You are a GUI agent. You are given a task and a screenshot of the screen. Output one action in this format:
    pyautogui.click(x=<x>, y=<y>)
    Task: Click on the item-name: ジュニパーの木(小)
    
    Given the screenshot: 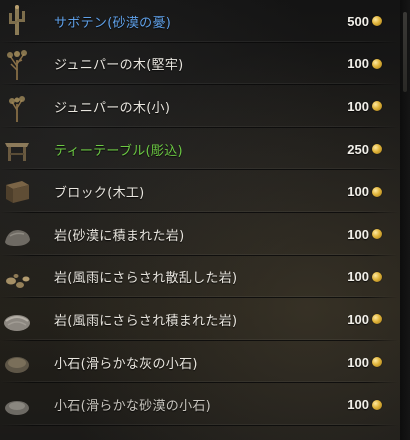 What is the action you would take?
    pyautogui.click(x=112, y=108)
    